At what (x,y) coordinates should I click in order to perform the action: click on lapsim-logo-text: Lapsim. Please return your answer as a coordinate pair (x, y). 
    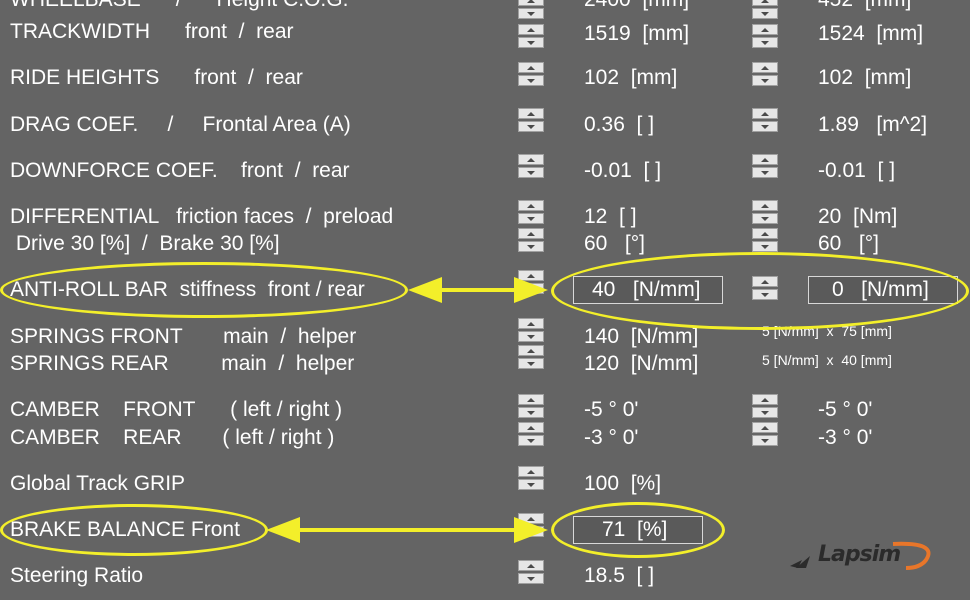
    Looking at the image, I should click on (859, 554).